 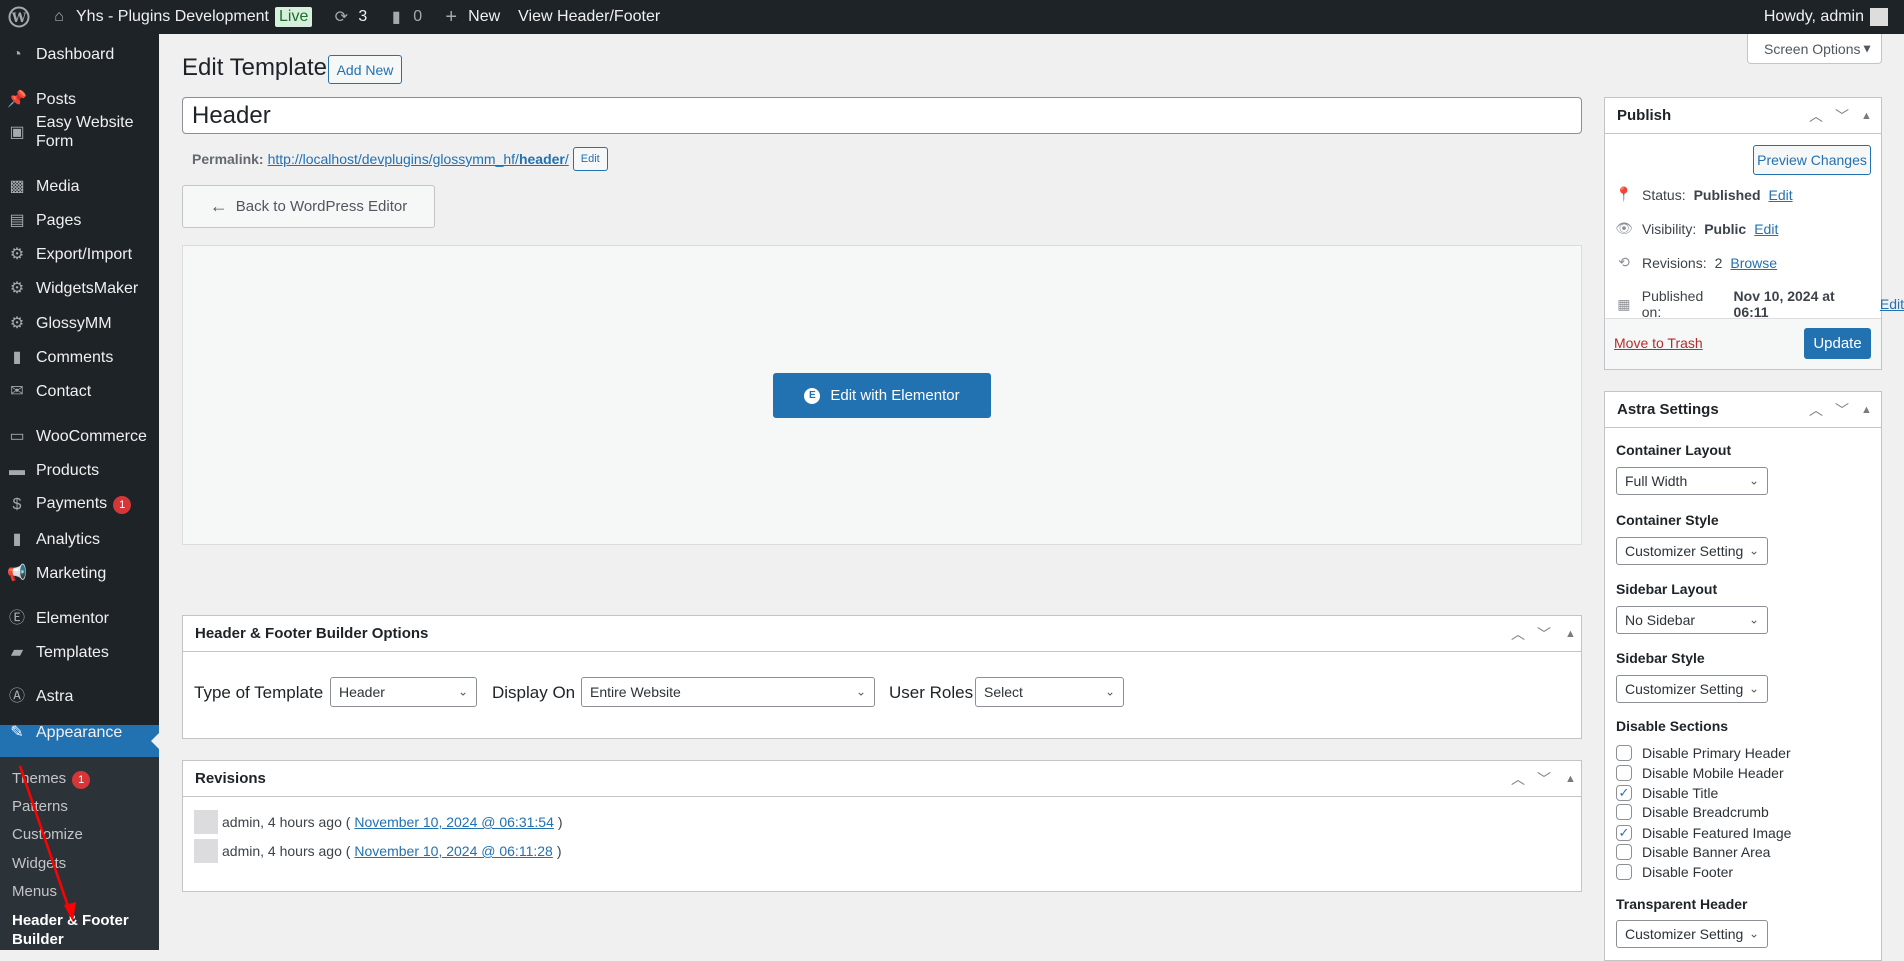 What do you see at coordinates (1703, 833) in the screenshot?
I see `checkbox-disable-featured-image: ✓ Disable Featured Image` at bounding box center [1703, 833].